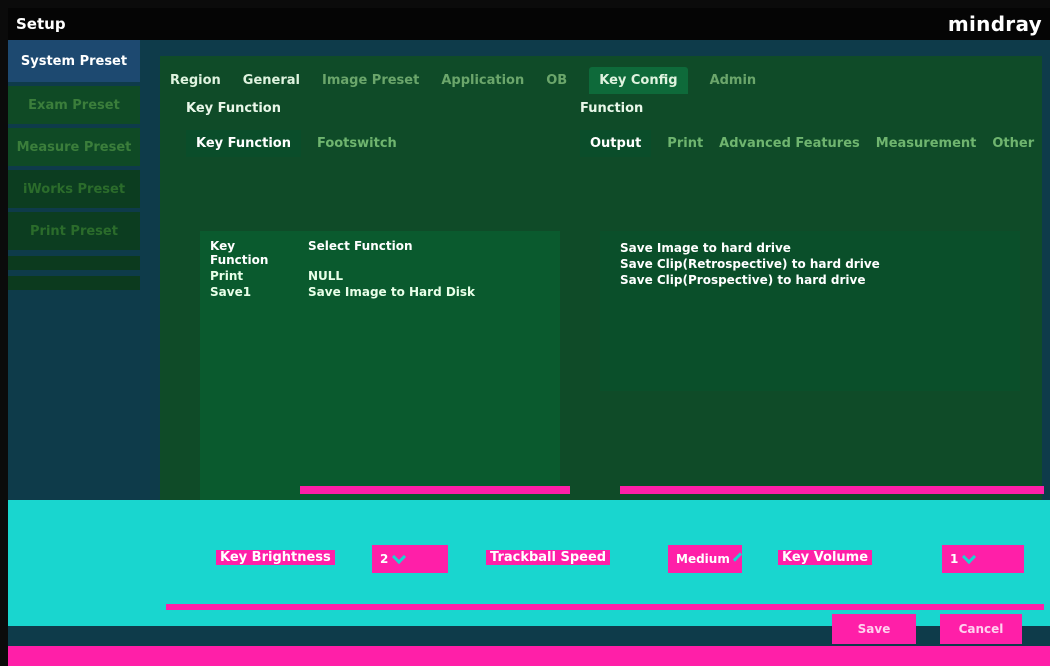  Describe the element at coordinates (195, 83) in the screenshot. I see `tab-region: Region` at that location.